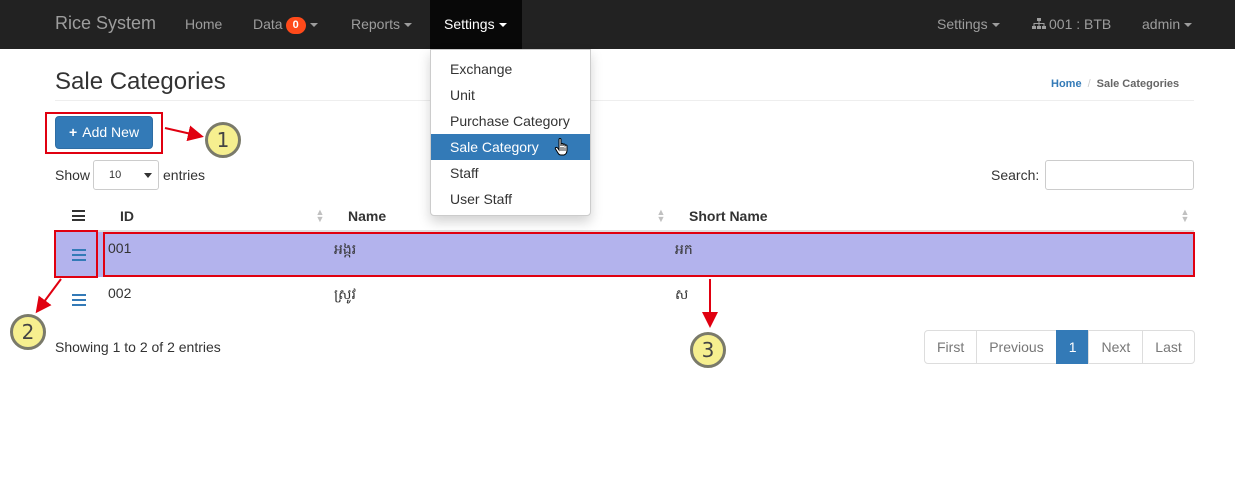 The width and height of the screenshot is (1235, 496). I want to click on table-cell-id: 002, so click(120, 293).